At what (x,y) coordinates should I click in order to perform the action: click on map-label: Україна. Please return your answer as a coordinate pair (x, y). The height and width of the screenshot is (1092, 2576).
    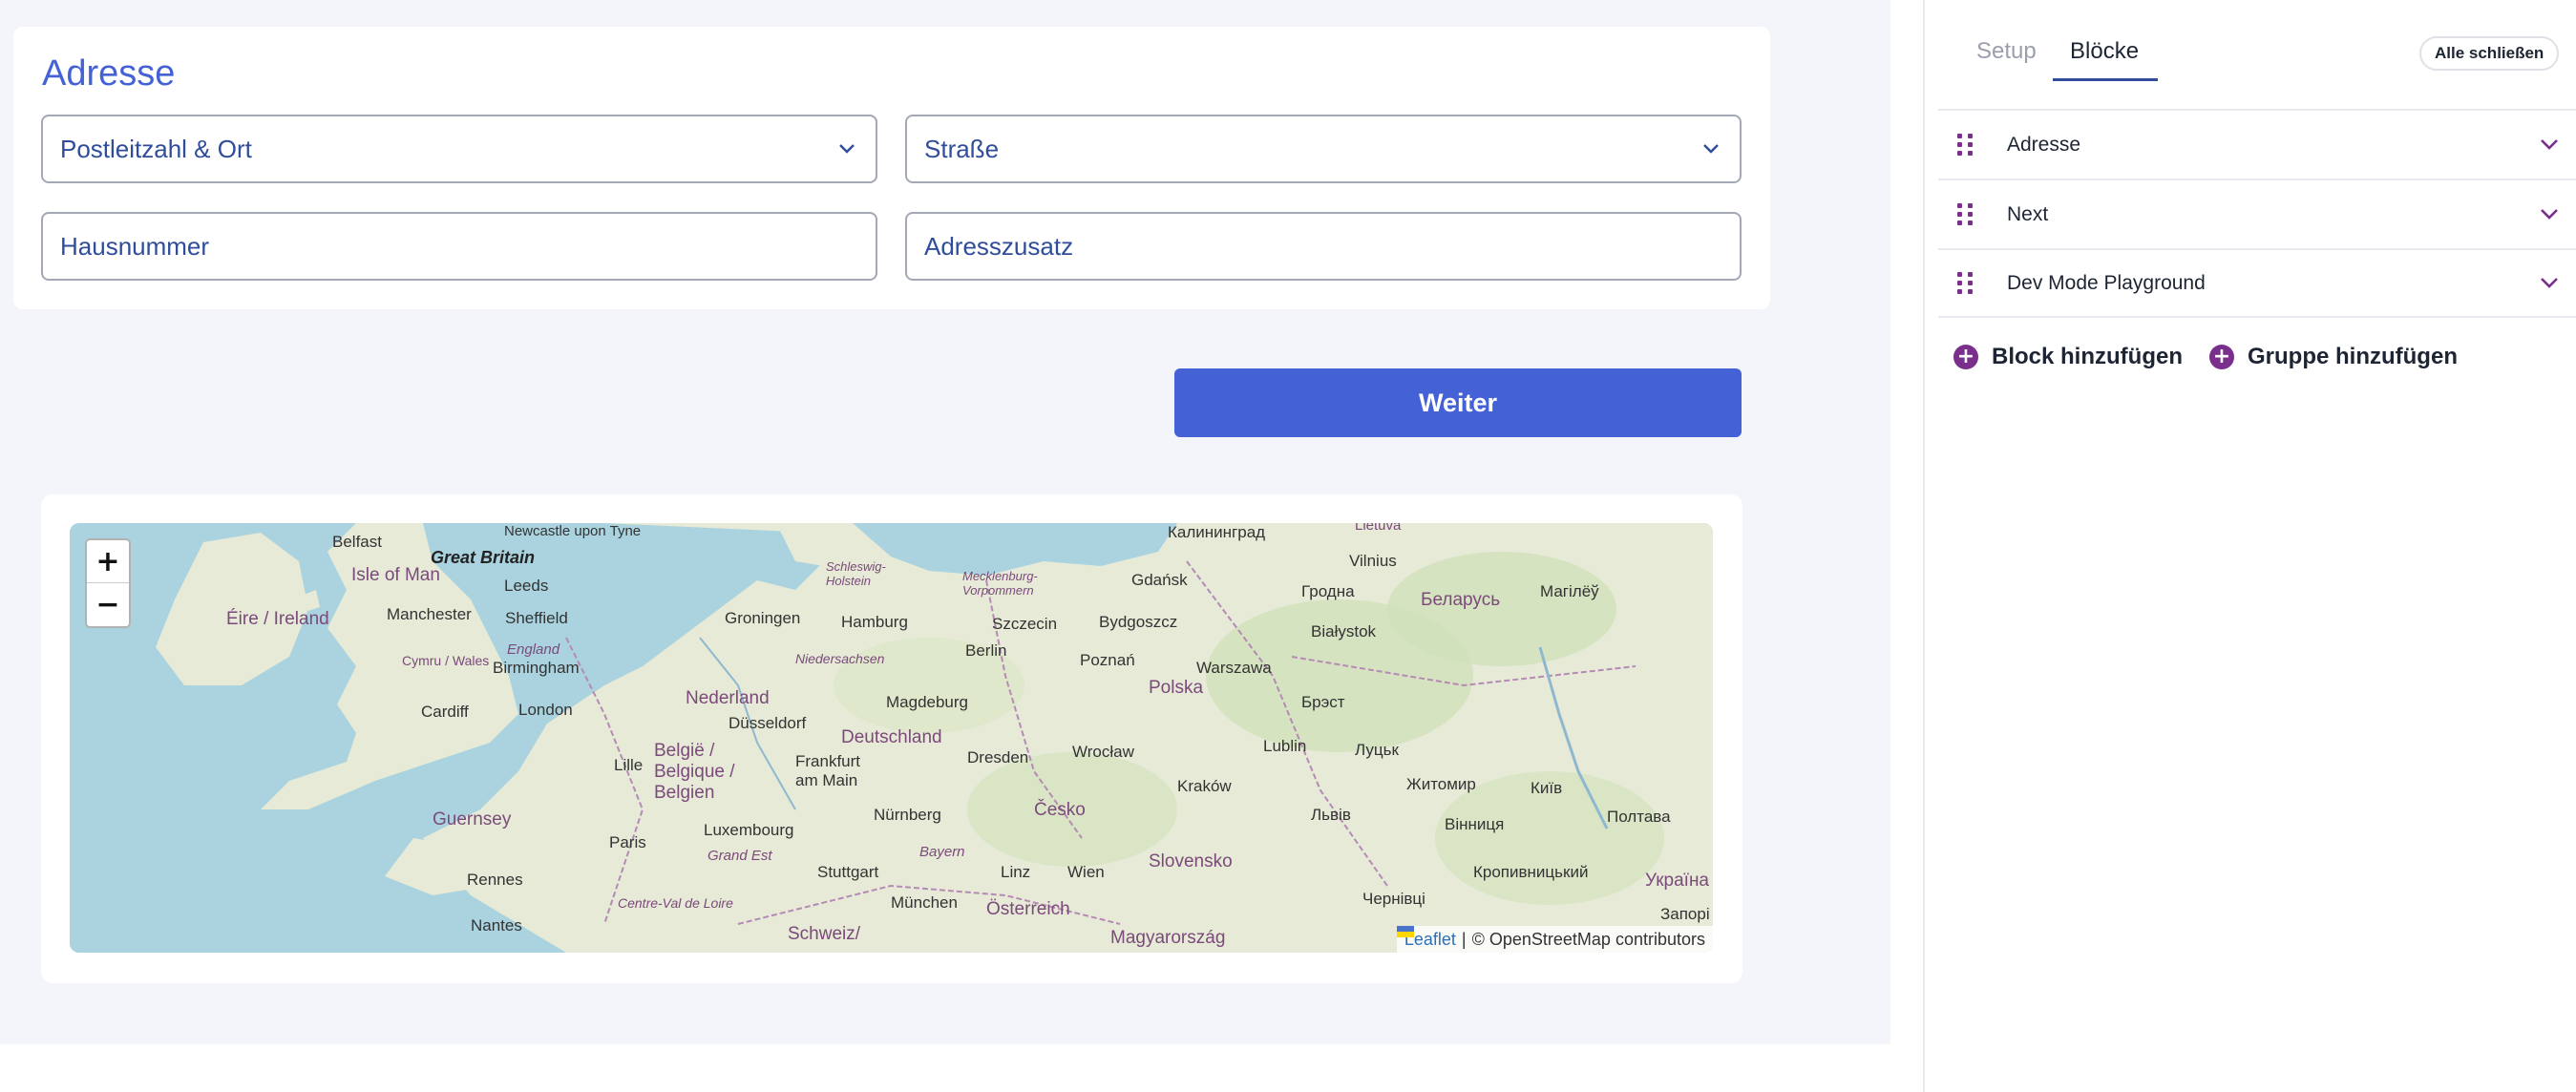
    Looking at the image, I should click on (1677, 881).